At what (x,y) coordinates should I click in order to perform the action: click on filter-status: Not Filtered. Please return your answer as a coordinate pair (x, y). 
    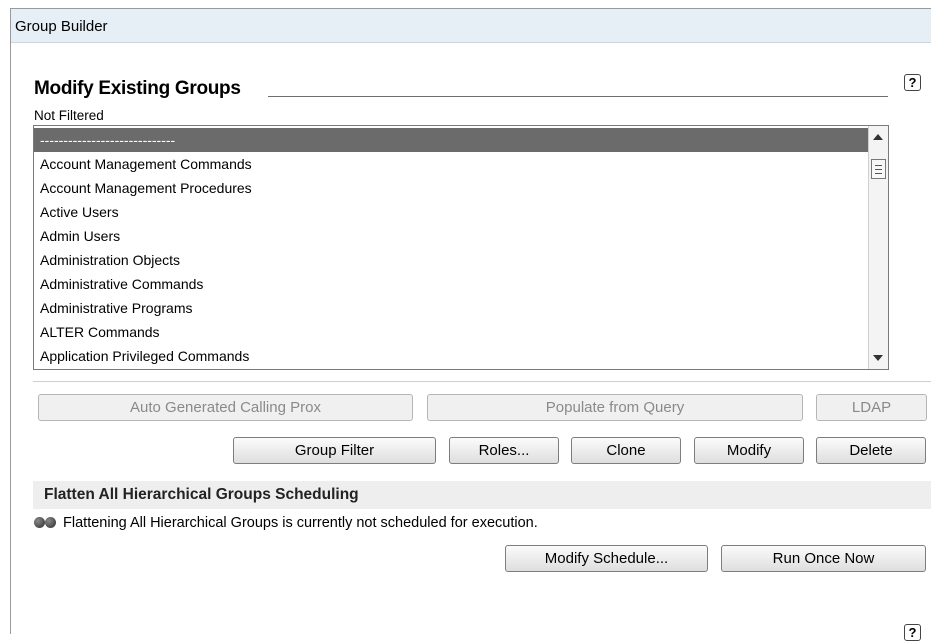
    Looking at the image, I should click on (69, 115).